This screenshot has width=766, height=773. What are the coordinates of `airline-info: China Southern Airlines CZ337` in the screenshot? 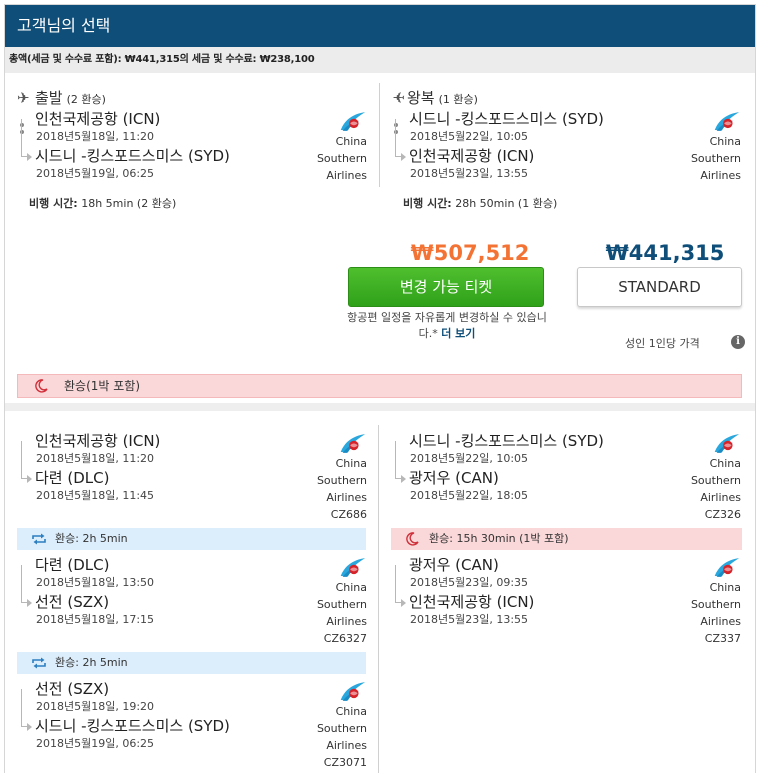 It's located at (711, 602).